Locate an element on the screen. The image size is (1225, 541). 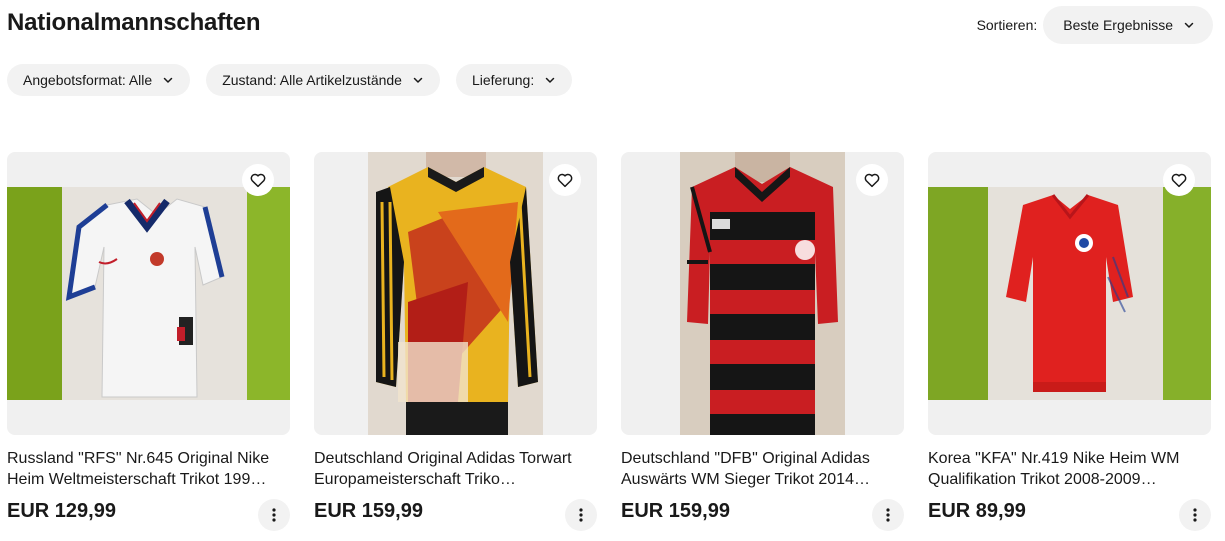
filter-lieferung: Lieferung: is located at coordinates (514, 80).